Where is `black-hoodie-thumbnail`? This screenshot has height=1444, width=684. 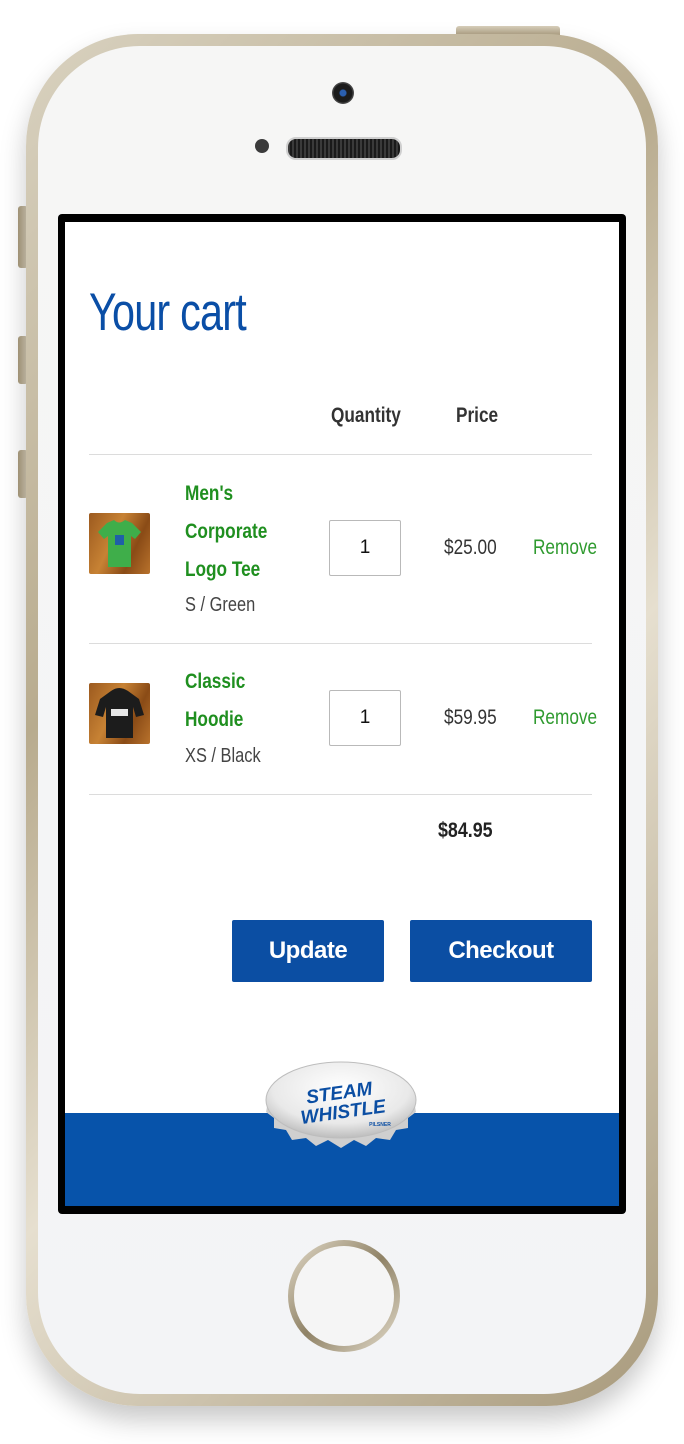 black-hoodie-thumbnail is located at coordinates (119, 713).